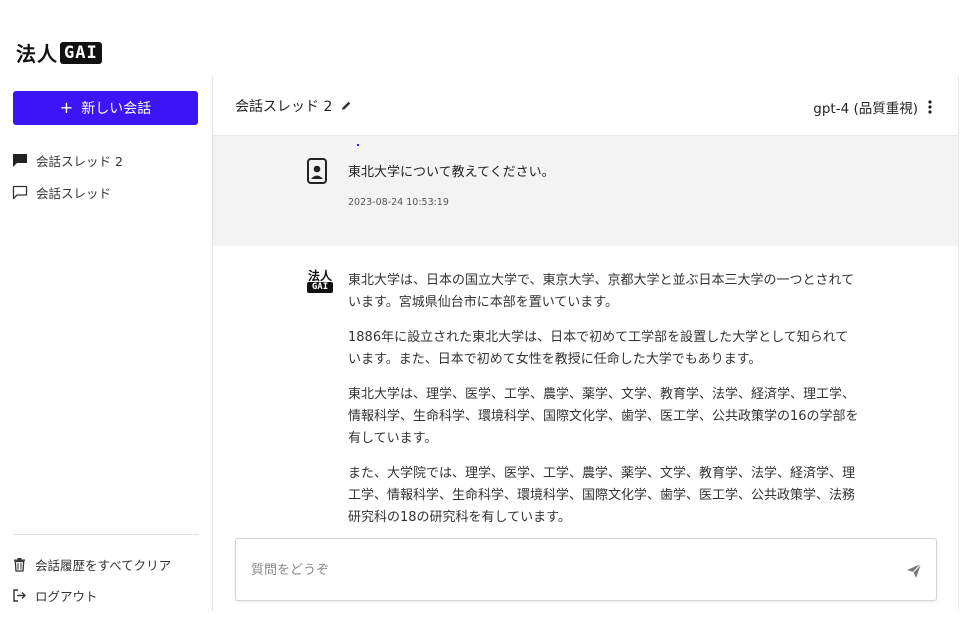 This screenshot has height=643, width=960. What do you see at coordinates (317, 171) in the screenshot?
I see `user-avatar-icon` at bounding box center [317, 171].